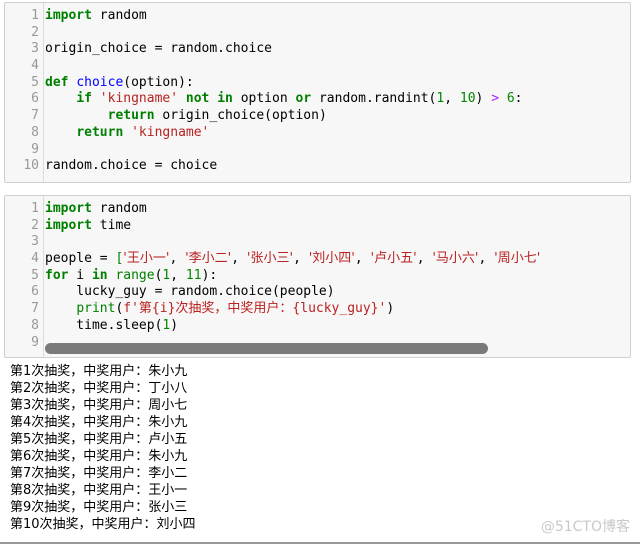 The width and height of the screenshot is (640, 544). Describe the element at coordinates (103, 524) in the screenshot. I see `output-line: 第10次抽奖，中奖用户：刘小四` at that location.